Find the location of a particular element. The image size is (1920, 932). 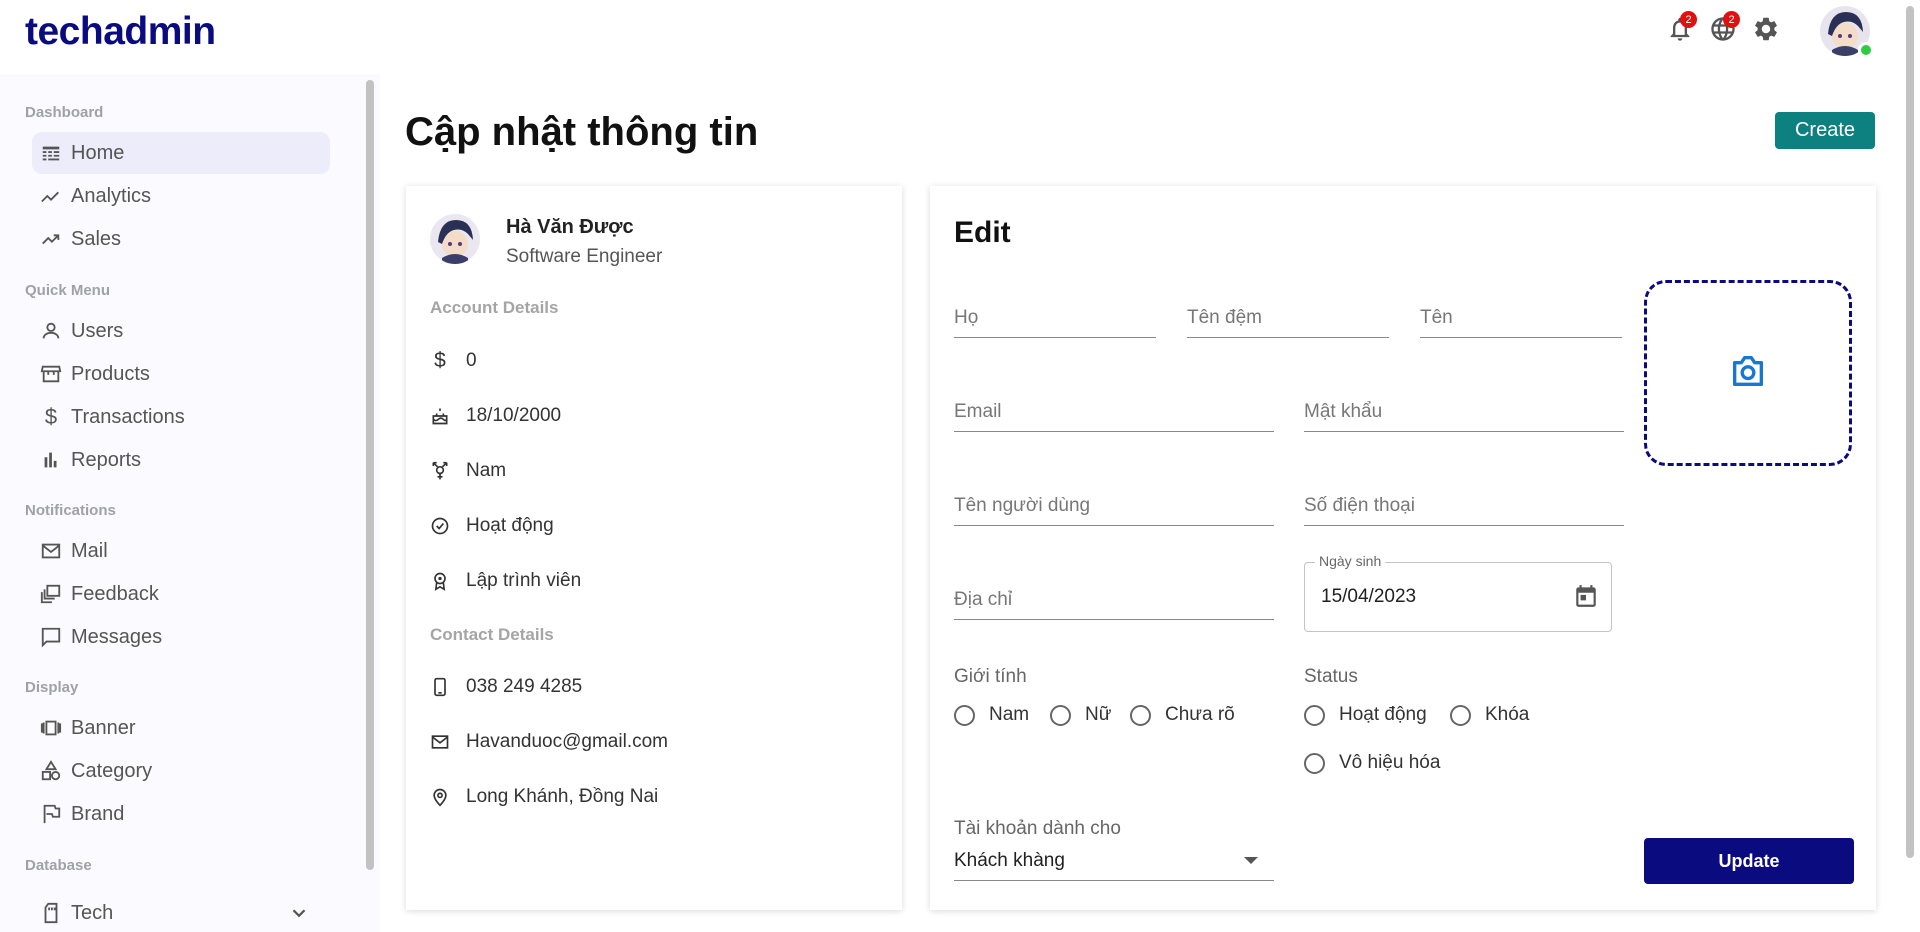

ten-dem-field is located at coordinates (1288, 318).